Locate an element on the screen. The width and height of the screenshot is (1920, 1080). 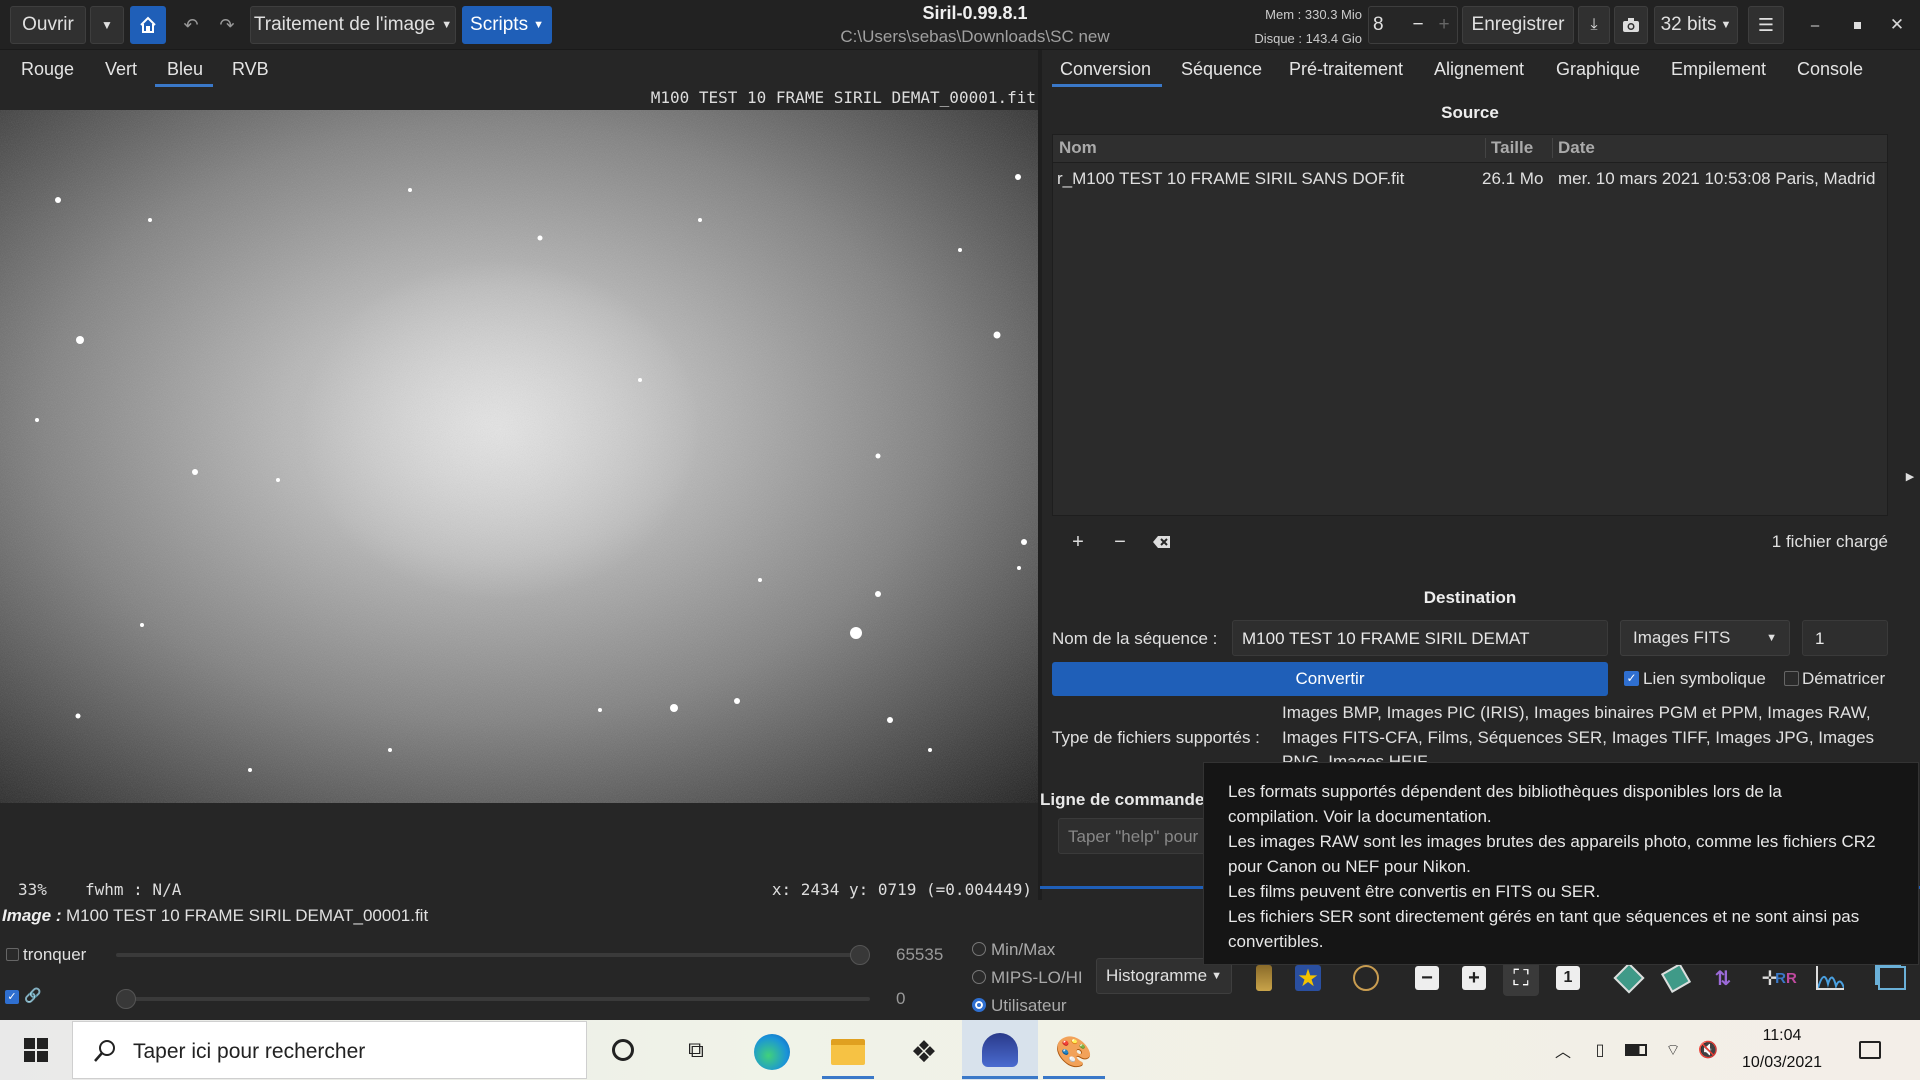
taskbar-edge is located at coordinates (772, 1052).